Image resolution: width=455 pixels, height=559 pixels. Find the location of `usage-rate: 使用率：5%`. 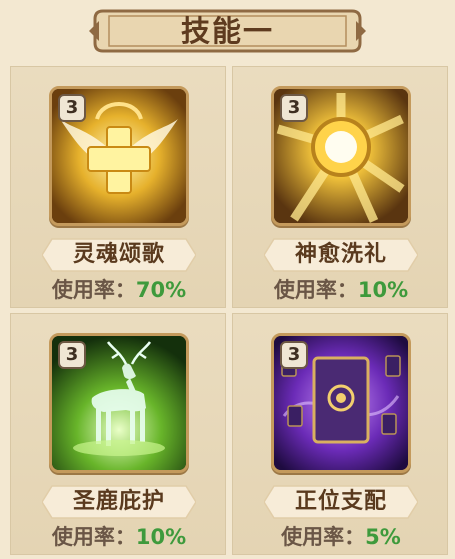

usage-rate: 使用率：5% is located at coordinates (341, 537).